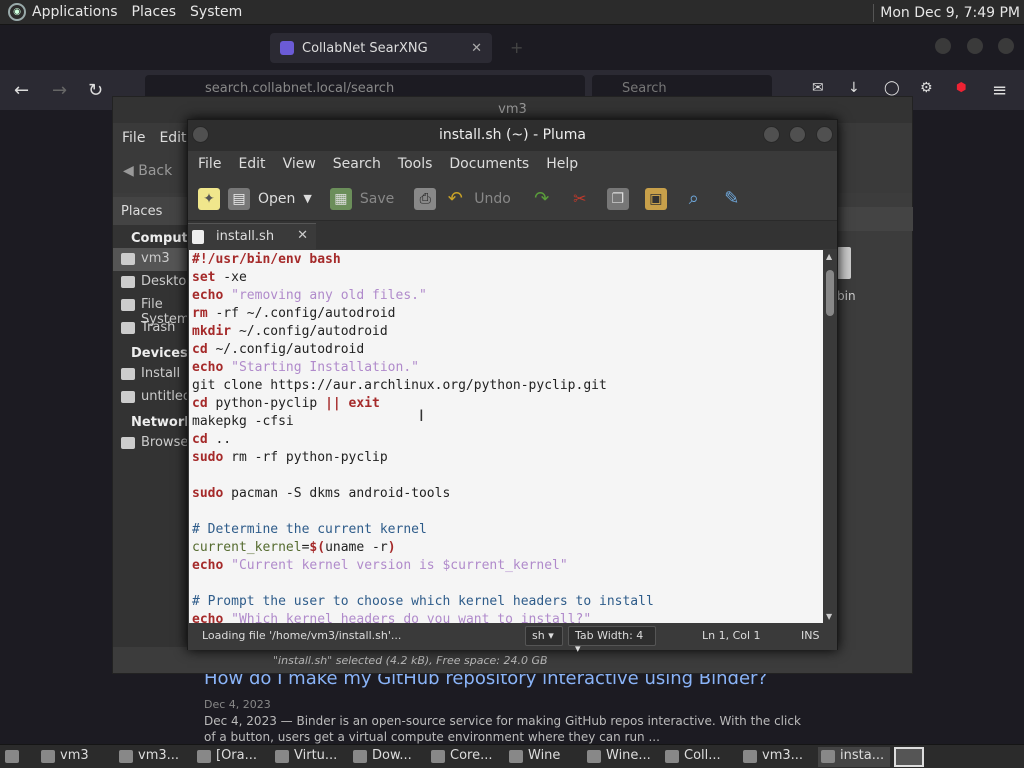 The image size is (1024, 768). What do you see at coordinates (172, 138) in the screenshot?
I see `caja-menu-edit: Edit` at bounding box center [172, 138].